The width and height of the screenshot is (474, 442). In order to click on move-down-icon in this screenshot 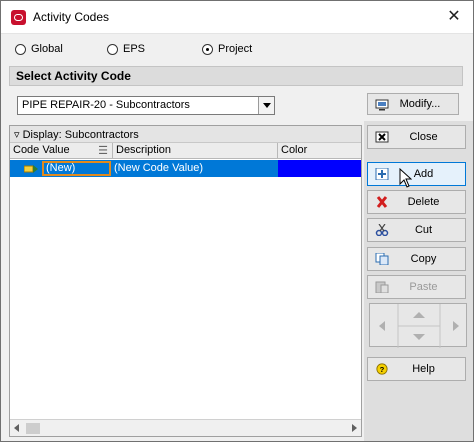, I will do `click(419, 337)`.